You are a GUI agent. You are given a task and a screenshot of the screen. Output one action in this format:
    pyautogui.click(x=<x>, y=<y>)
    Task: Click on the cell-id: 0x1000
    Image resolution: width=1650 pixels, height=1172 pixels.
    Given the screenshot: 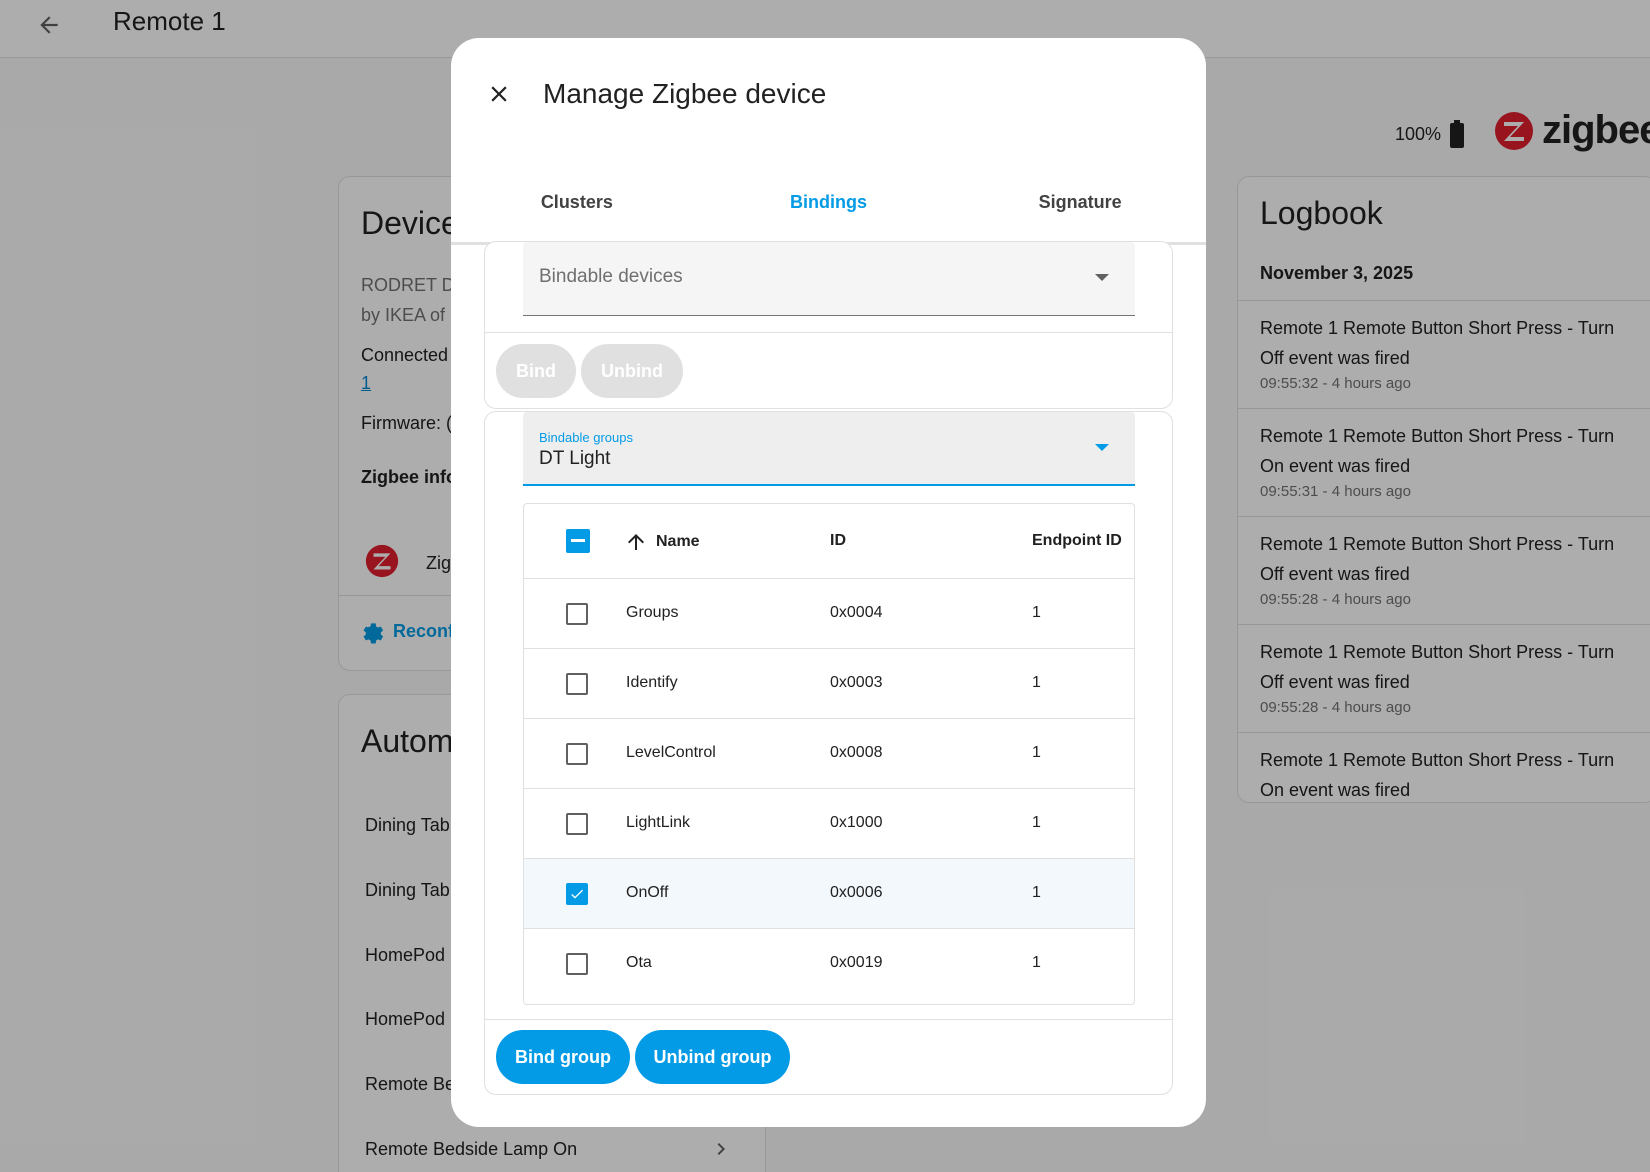 What is the action you would take?
    pyautogui.click(x=856, y=822)
    